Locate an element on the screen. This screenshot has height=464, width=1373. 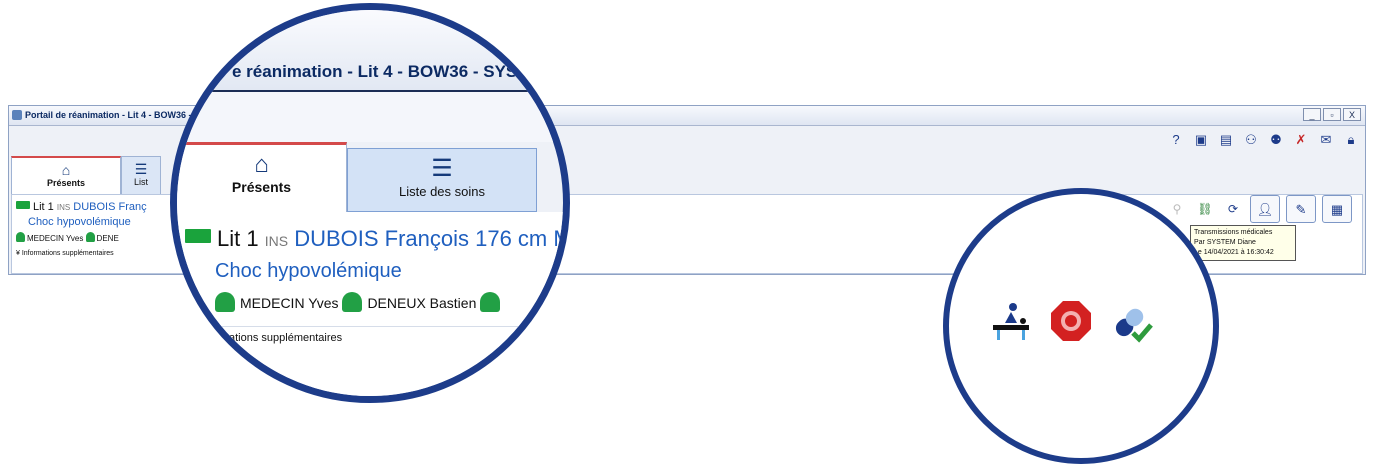
zoom-window-title: e réanimation - Lit 4 - BOW36 - SYS is located at coordinates (375, 71).